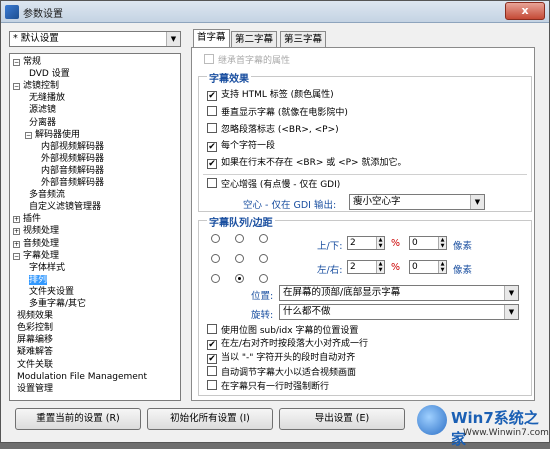  I want to click on align-radio-bottom-right, so click(263, 278).